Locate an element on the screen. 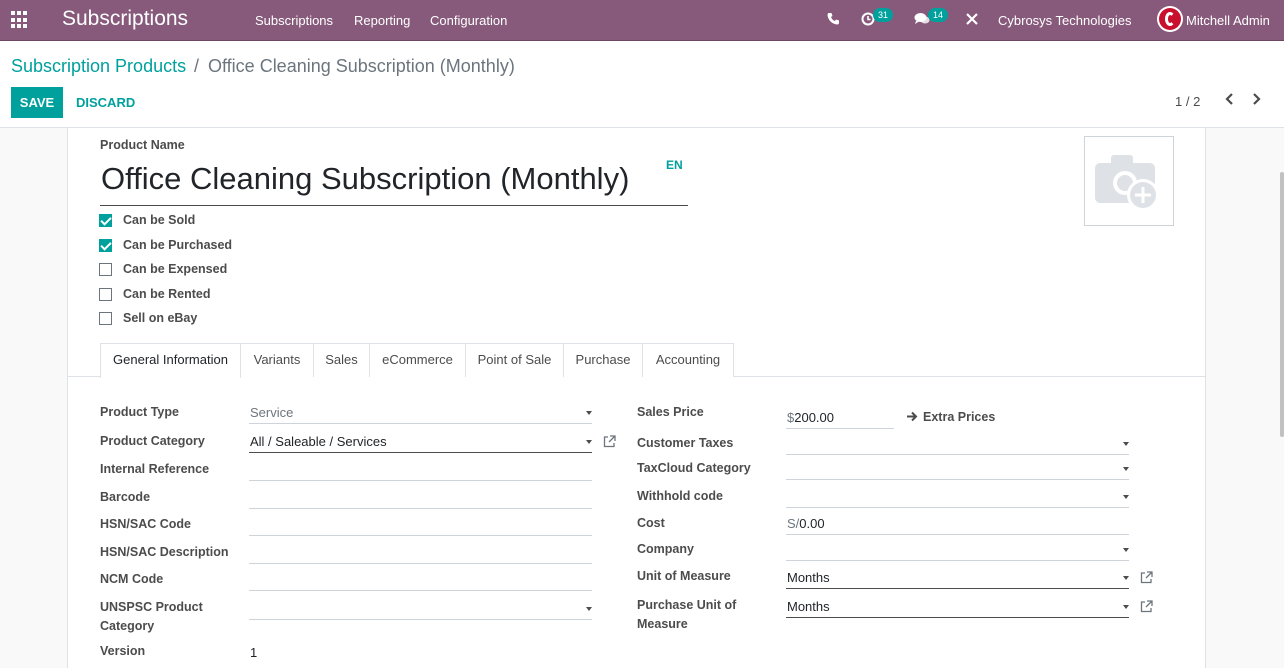 The width and height of the screenshot is (1284, 668). sales-price-value: 200.00 is located at coordinates (814, 417).